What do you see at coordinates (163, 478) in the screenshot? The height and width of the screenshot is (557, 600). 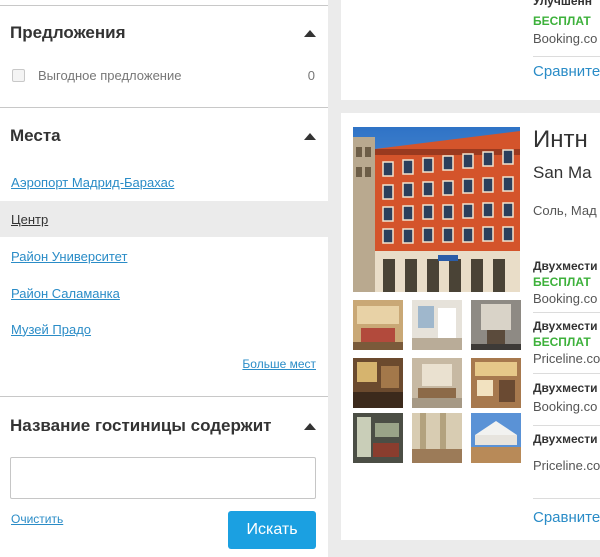 I see `hotel-name-input` at bounding box center [163, 478].